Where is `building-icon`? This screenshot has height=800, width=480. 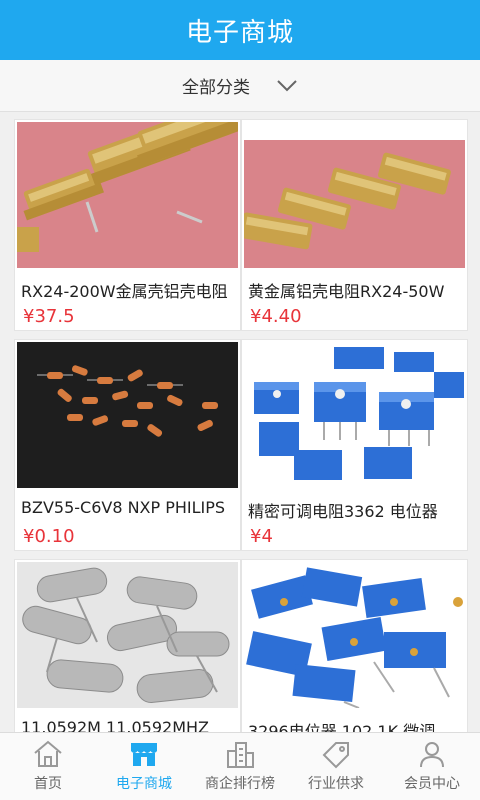
building-icon is located at coordinates (240, 755).